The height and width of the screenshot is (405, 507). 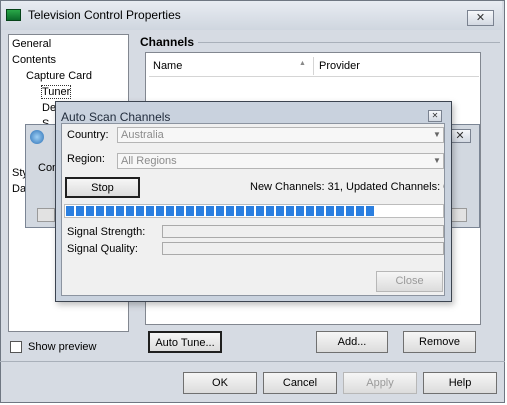 What do you see at coordinates (19, 189) in the screenshot?
I see `tree-item-partial: Da` at bounding box center [19, 189].